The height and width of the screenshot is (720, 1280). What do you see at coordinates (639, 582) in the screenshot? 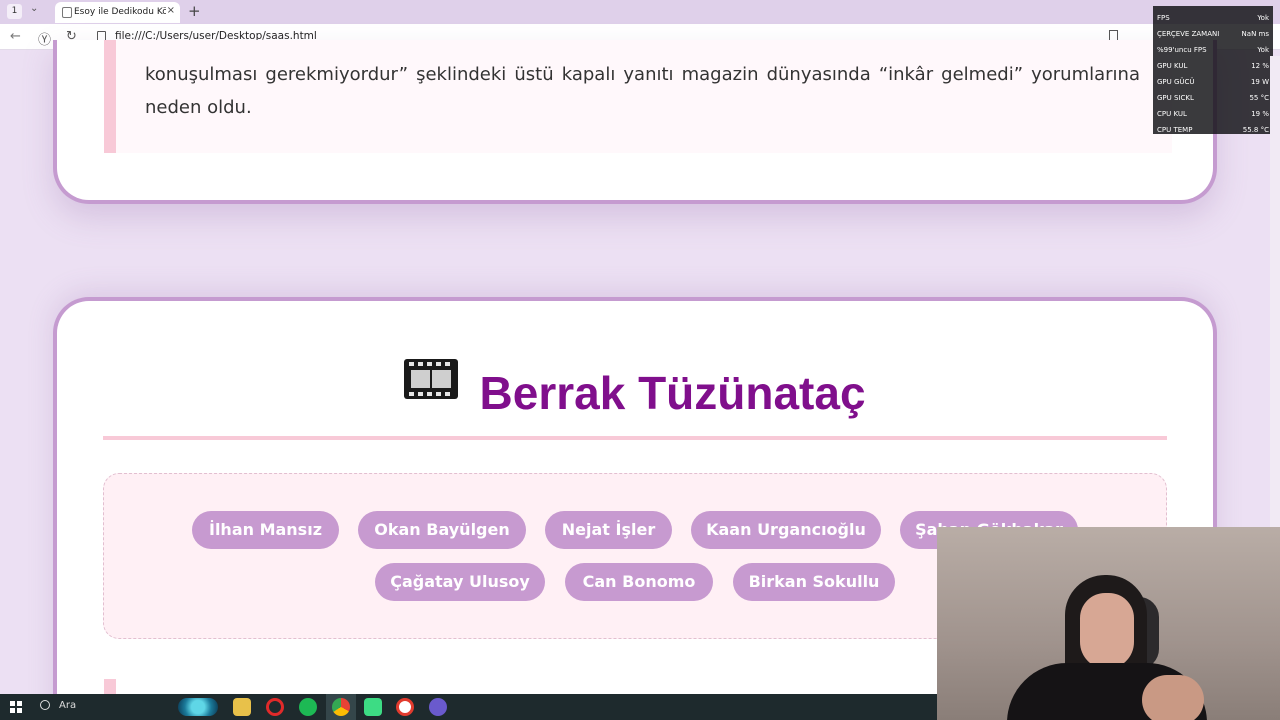
I see `tag-chip: Can Bonomo` at bounding box center [639, 582].